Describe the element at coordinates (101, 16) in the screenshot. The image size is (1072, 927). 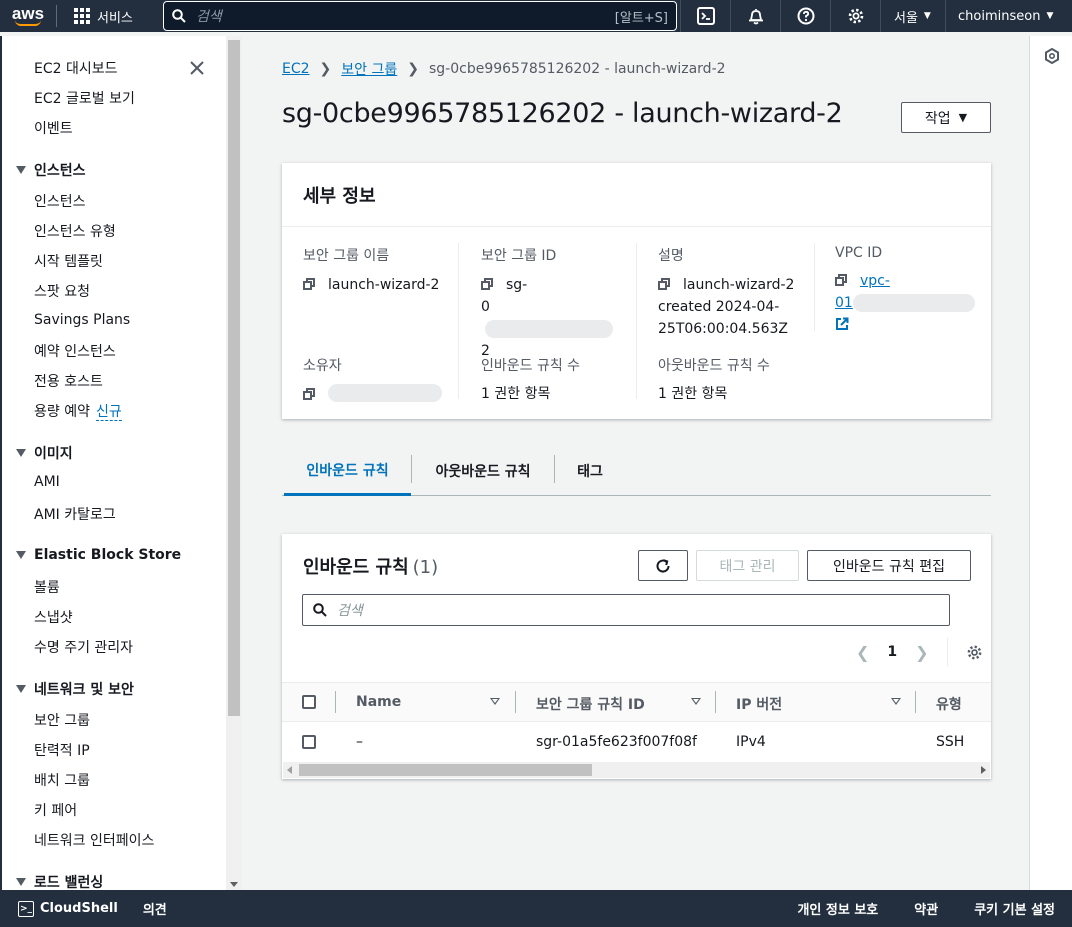
I see `services-menu: 서비스` at that location.